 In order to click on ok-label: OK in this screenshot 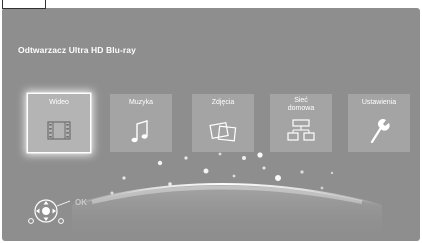, I will do `click(81, 202)`.